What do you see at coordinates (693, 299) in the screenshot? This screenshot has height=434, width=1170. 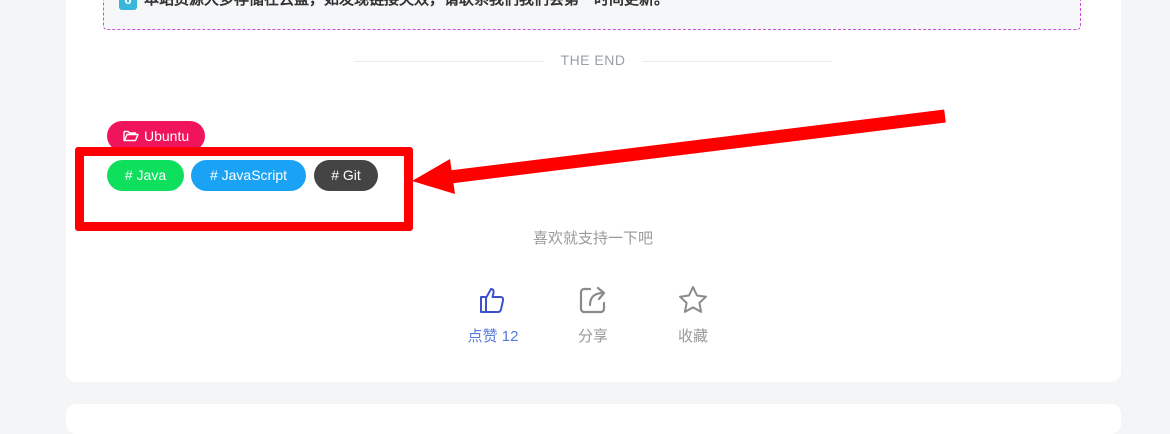 I see `star-icon` at bounding box center [693, 299].